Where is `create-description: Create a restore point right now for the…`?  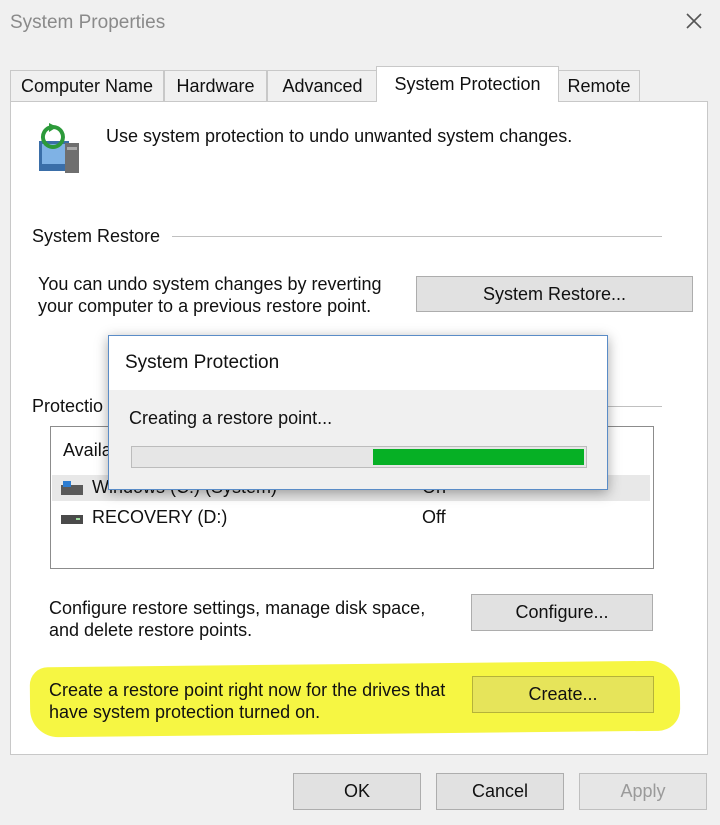 create-description: Create a restore point right now for the… is located at coordinates (247, 701).